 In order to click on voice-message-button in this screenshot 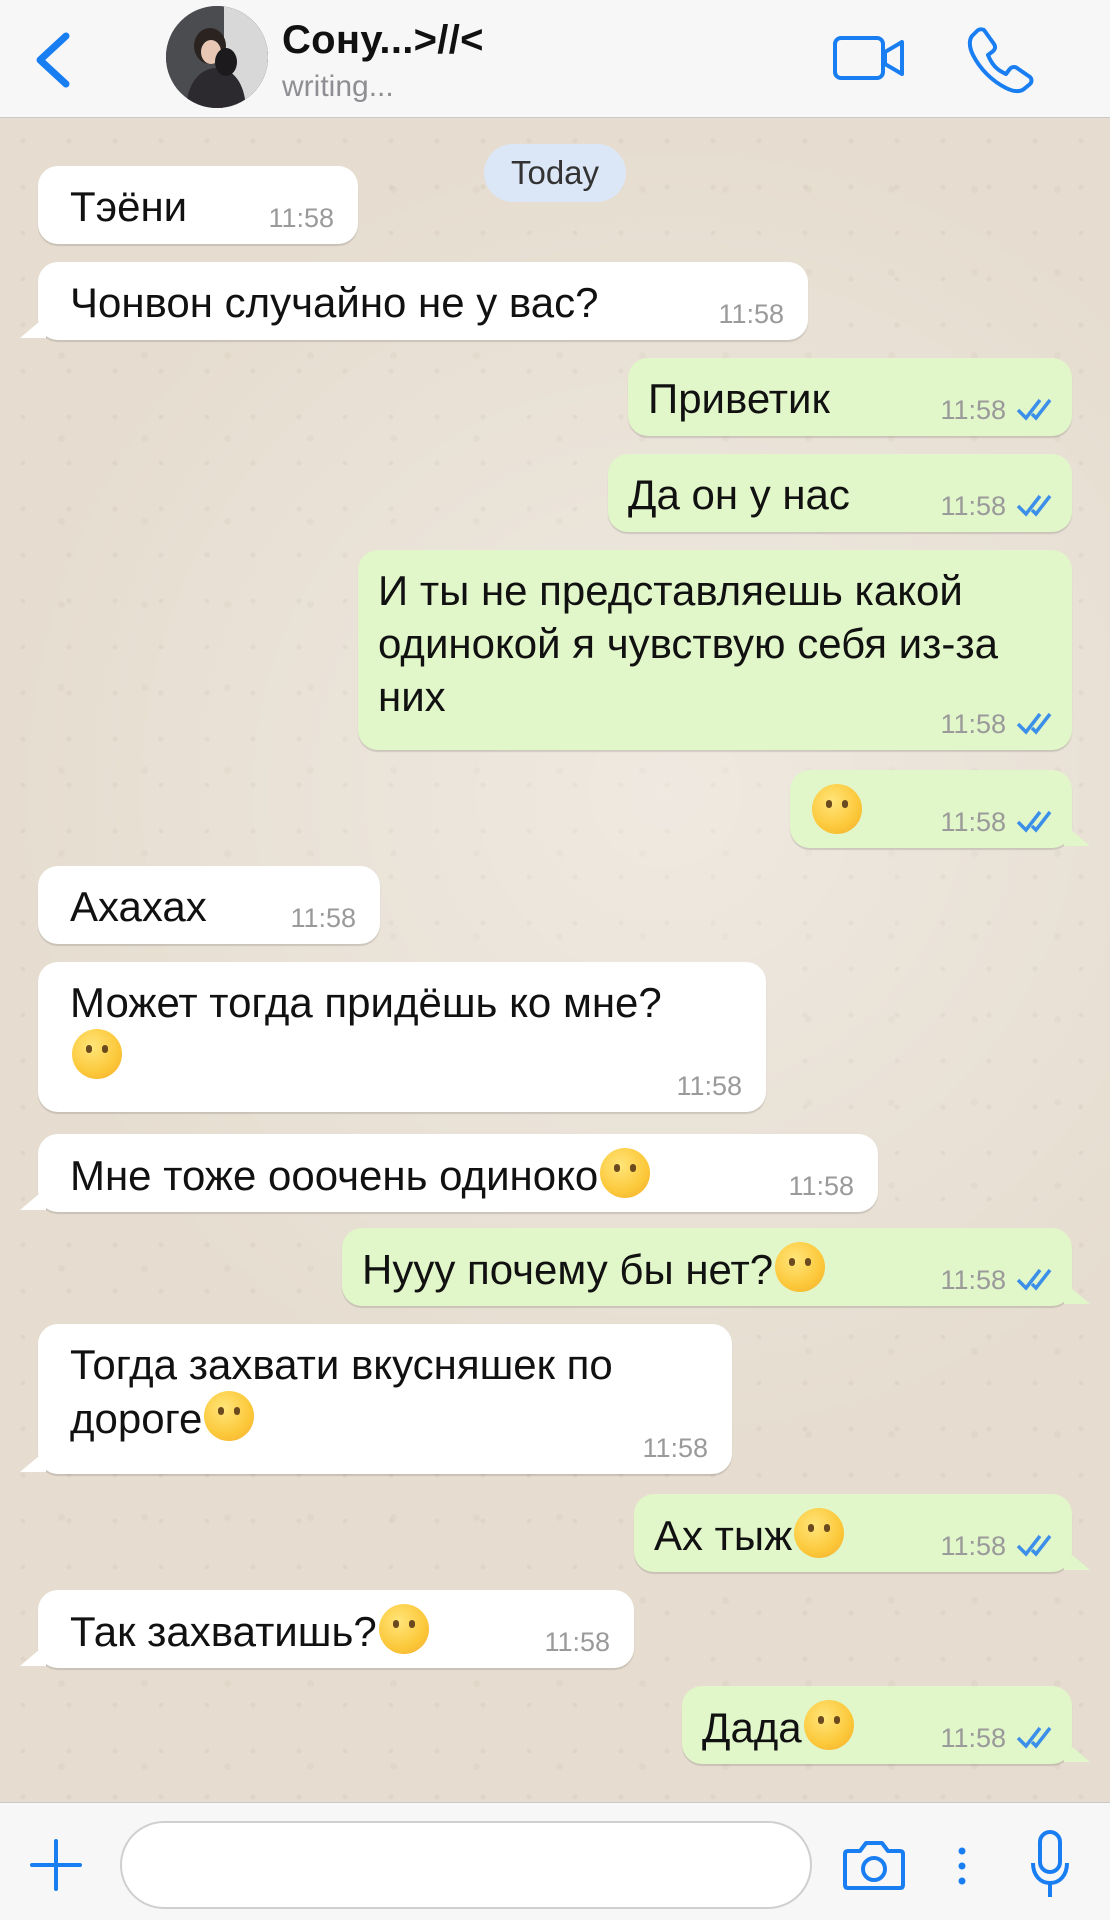, I will do `click(1050, 1865)`.